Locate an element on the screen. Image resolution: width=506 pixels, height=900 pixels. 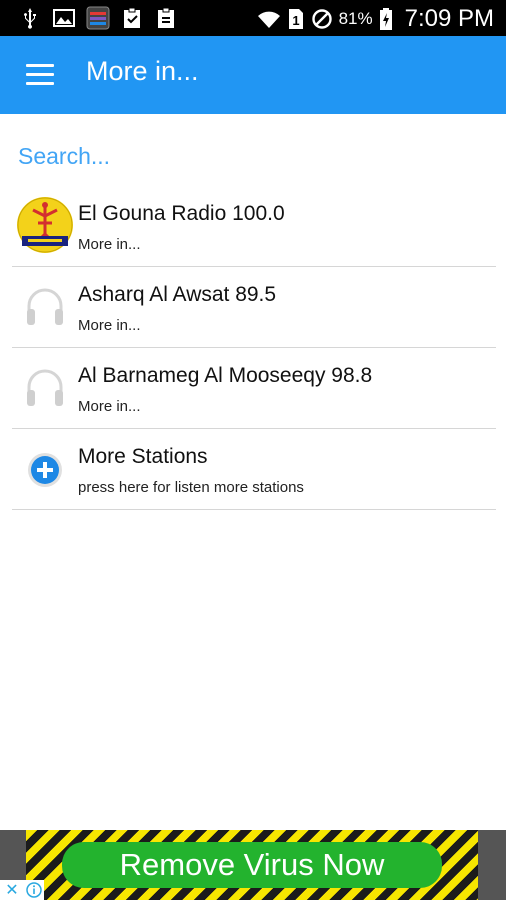
notification-icons is located at coordinates (98, 18).